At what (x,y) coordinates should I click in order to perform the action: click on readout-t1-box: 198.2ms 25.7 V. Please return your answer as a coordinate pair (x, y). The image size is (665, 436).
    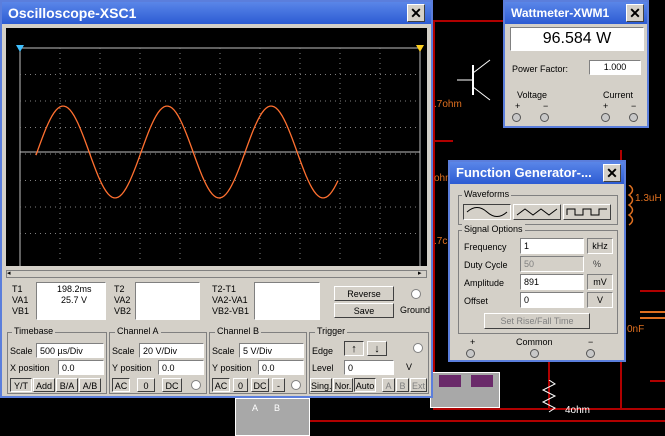
    Looking at the image, I should click on (71, 301).